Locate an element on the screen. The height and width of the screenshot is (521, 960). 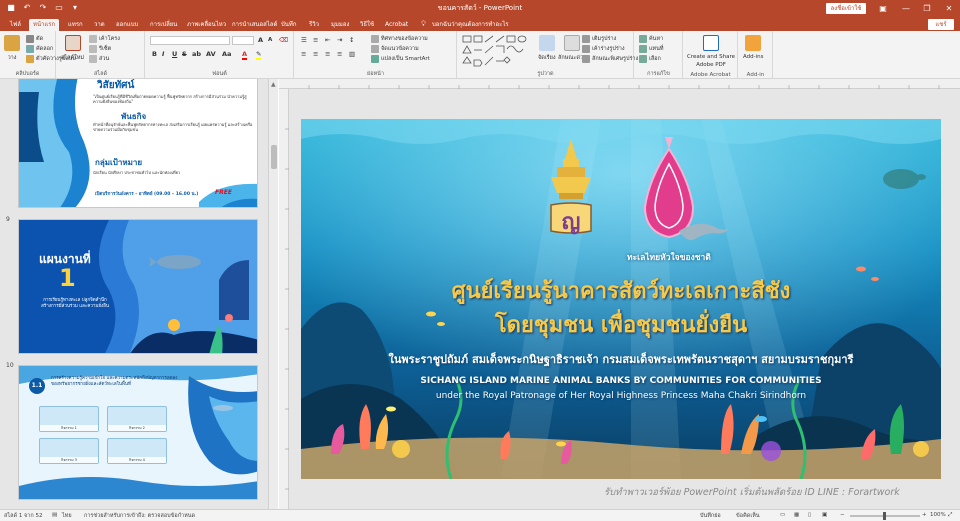
slide-number-9: 9 is located at coordinates (8, 219).